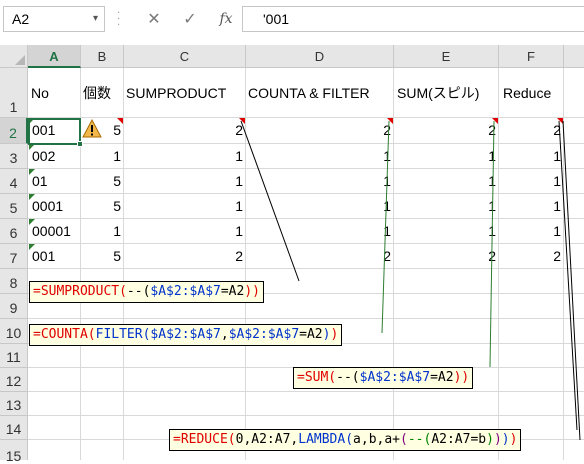  I want to click on formula-input: '001, so click(413, 19).